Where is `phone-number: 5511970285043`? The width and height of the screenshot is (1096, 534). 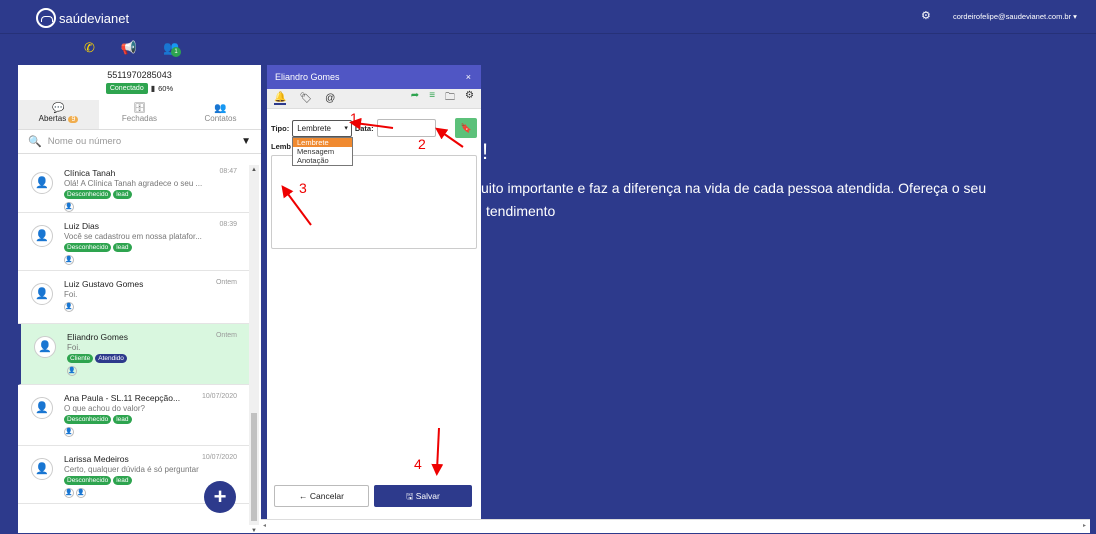
phone-number: 5511970285043 is located at coordinates (139, 75).